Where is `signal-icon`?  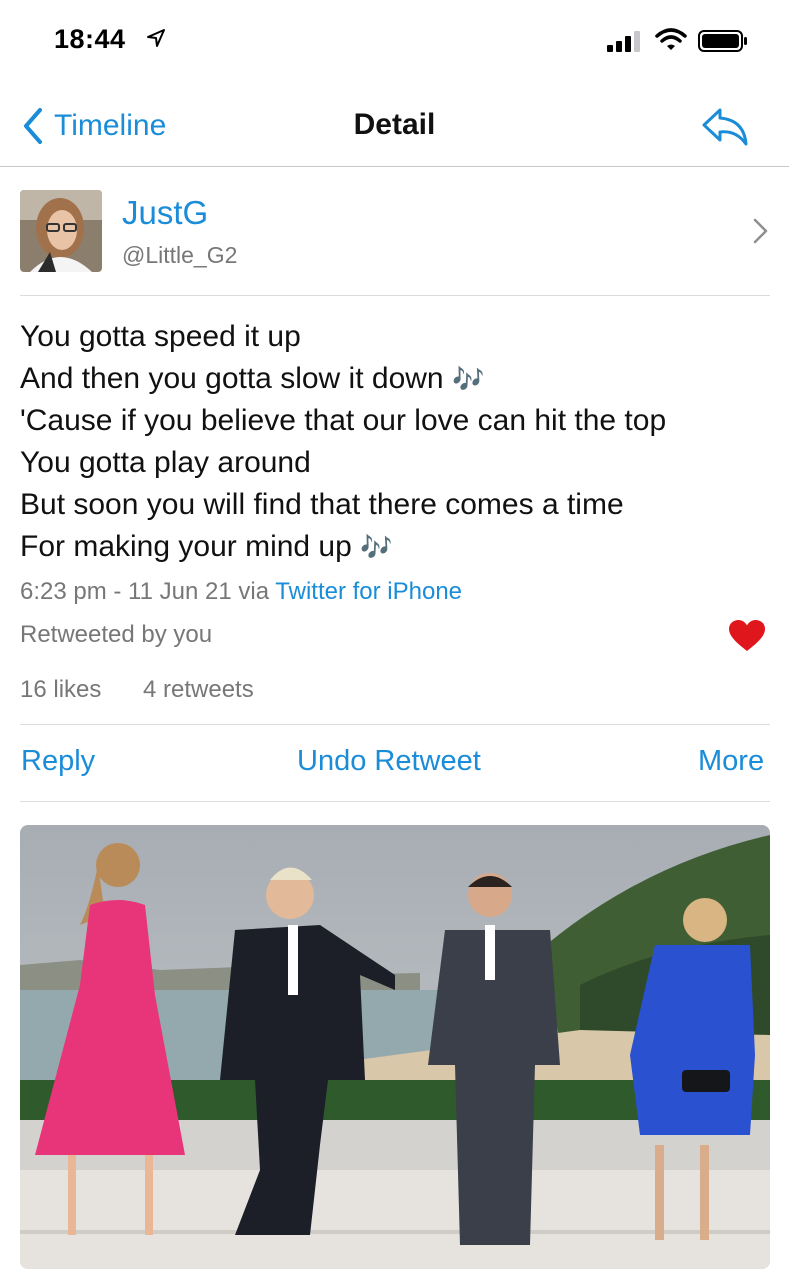
signal-icon is located at coordinates (623, 41).